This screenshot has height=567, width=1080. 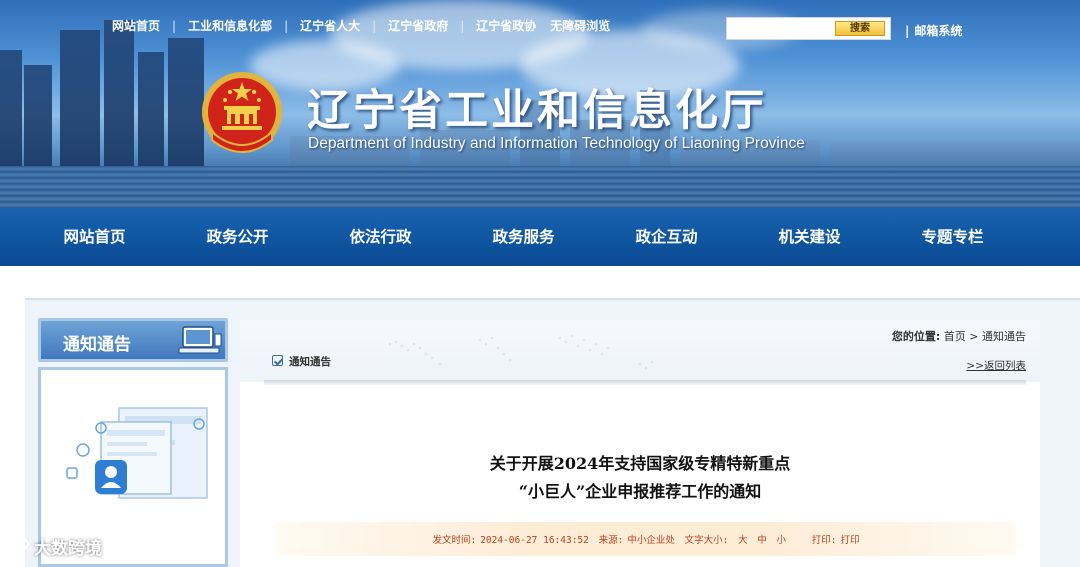 What do you see at coordinates (611, 540) in the screenshot?
I see `source-label: 来源:` at bounding box center [611, 540].